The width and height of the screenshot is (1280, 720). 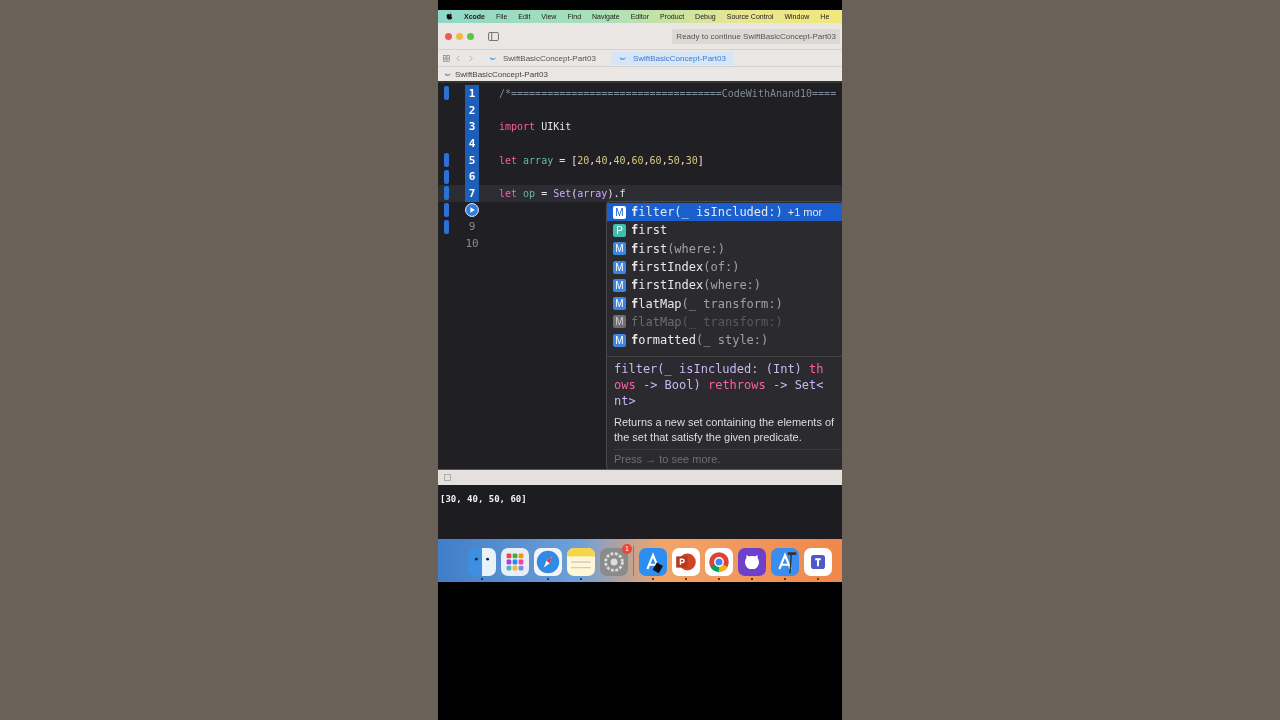 What do you see at coordinates (472, 210) in the screenshot?
I see `run-icon` at bounding box center [472, 210].